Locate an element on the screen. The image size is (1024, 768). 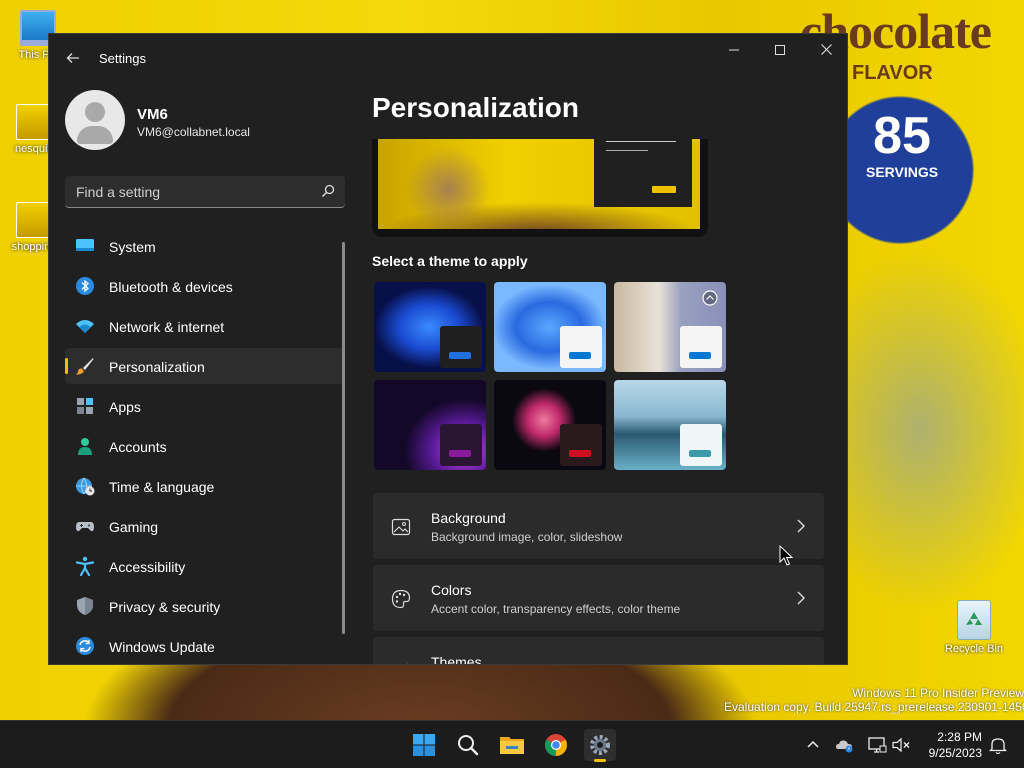
search-taskbar-button is located at coordinates (468, 745).